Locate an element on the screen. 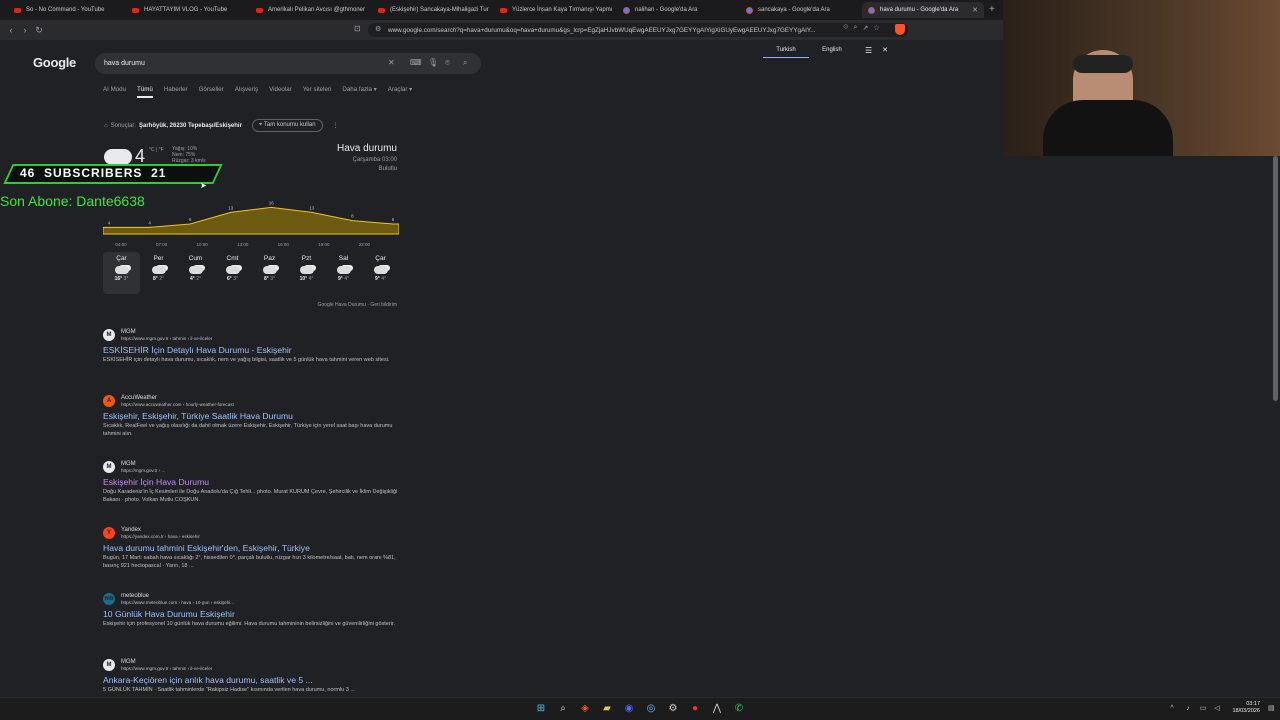  zoom-icon: ⌕ is located at coordinates (856, 28).